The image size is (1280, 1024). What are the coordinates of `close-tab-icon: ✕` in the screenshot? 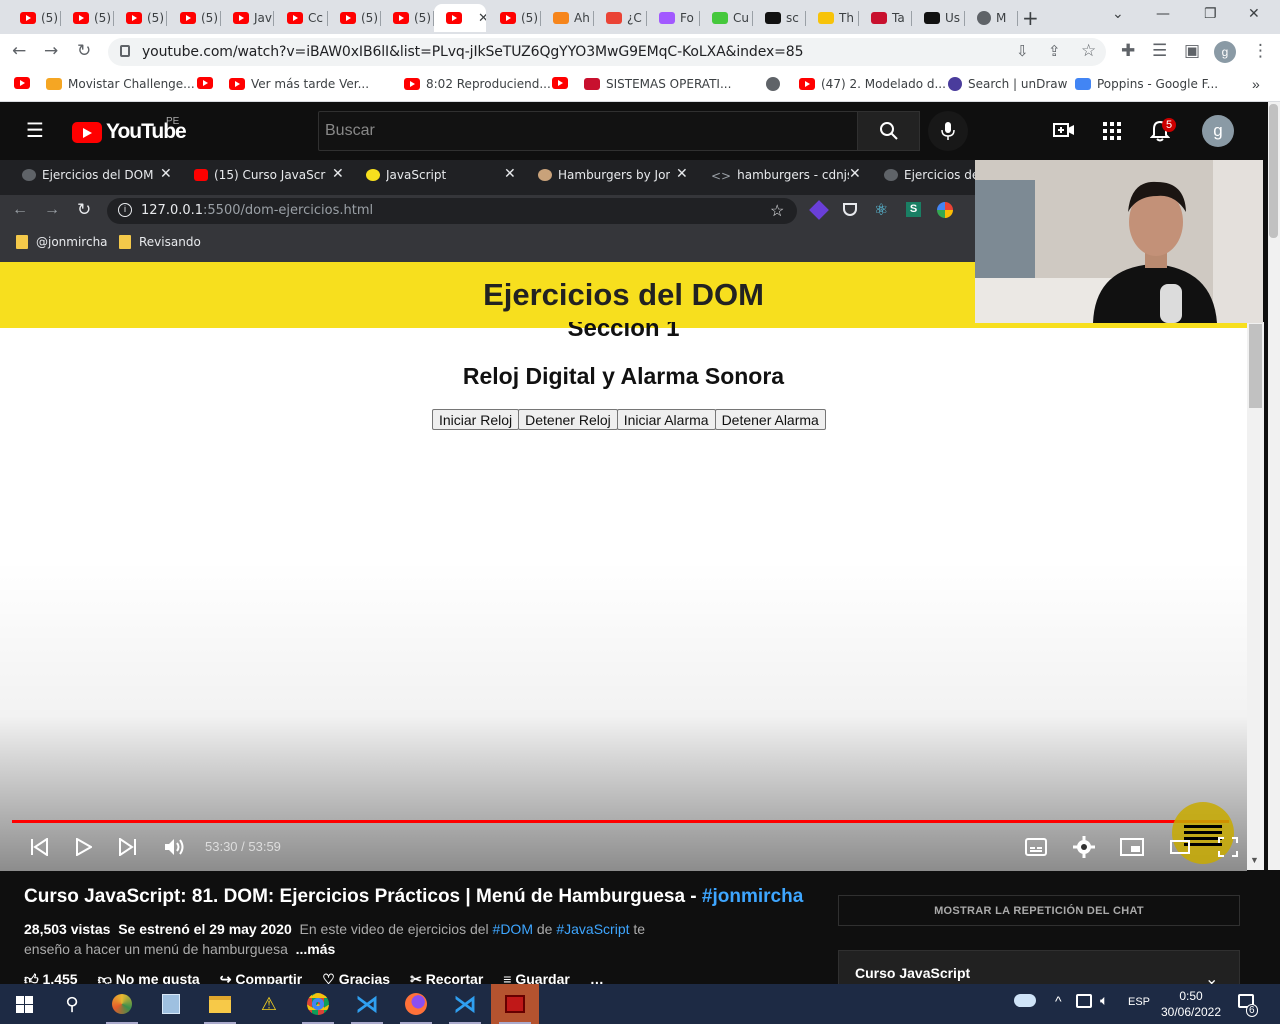 It's located at (482, 18).